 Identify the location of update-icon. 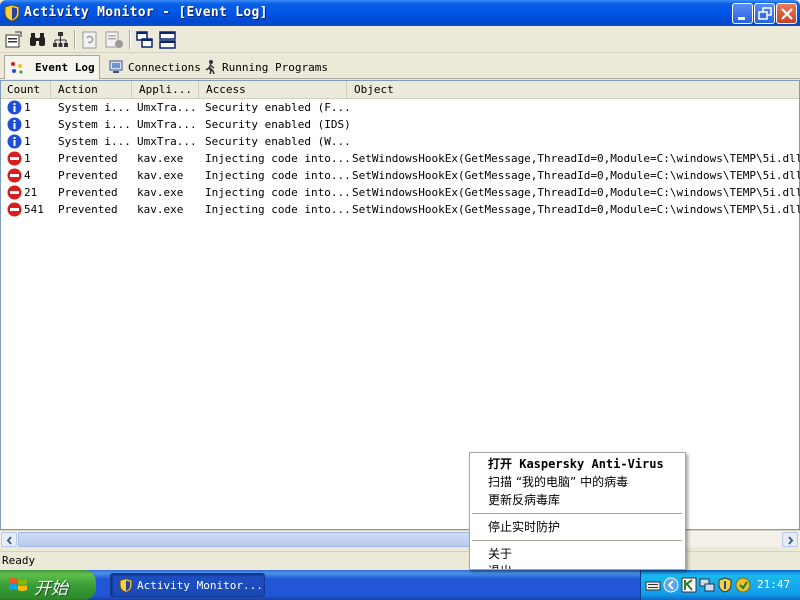
(743, 585).